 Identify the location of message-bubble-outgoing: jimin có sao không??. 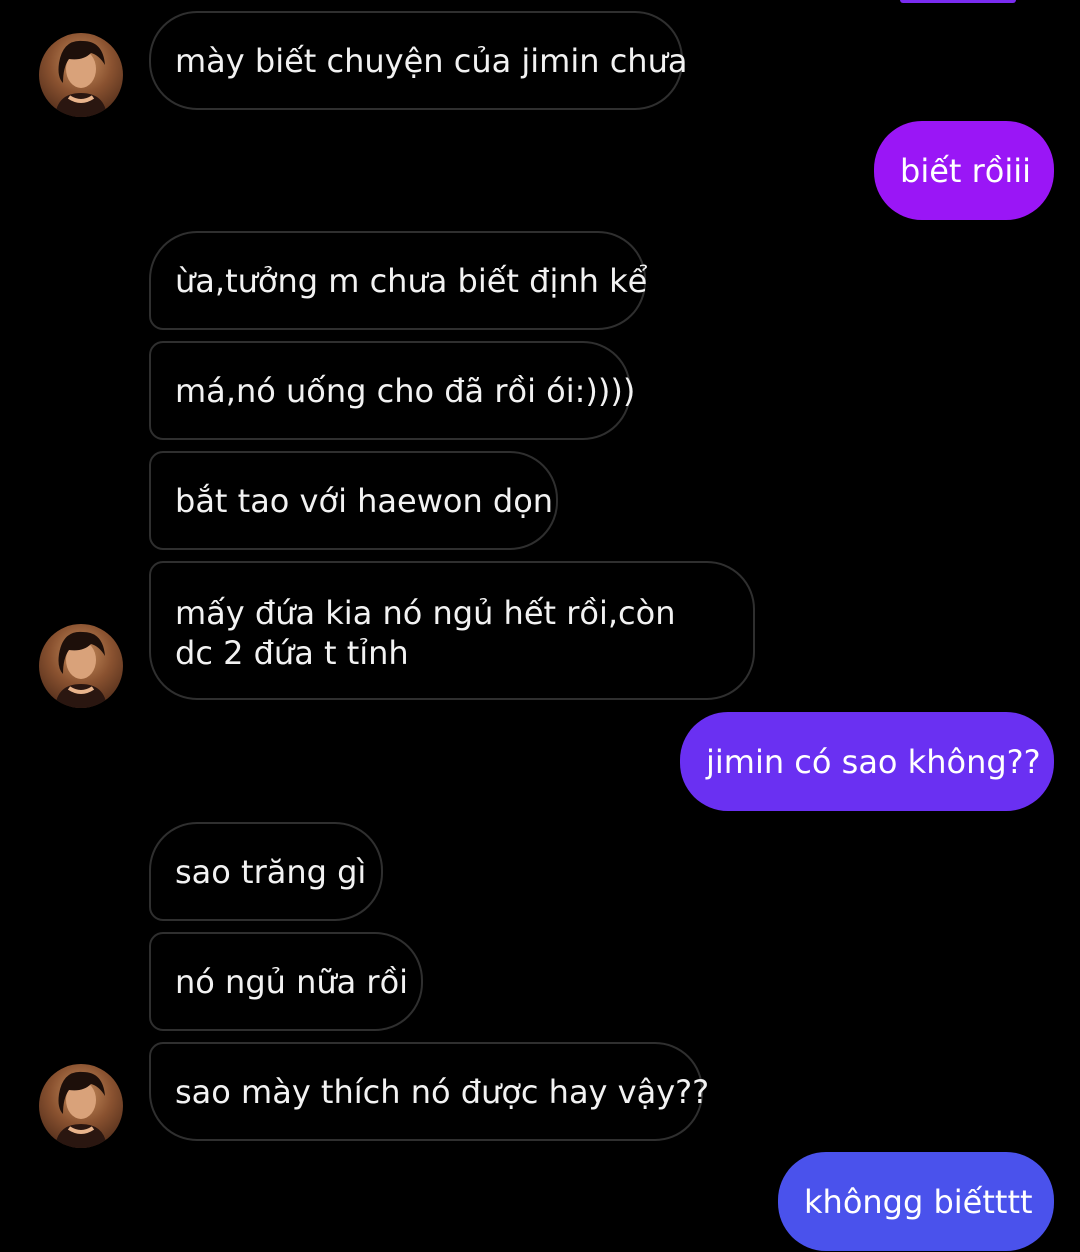
(867, 761).